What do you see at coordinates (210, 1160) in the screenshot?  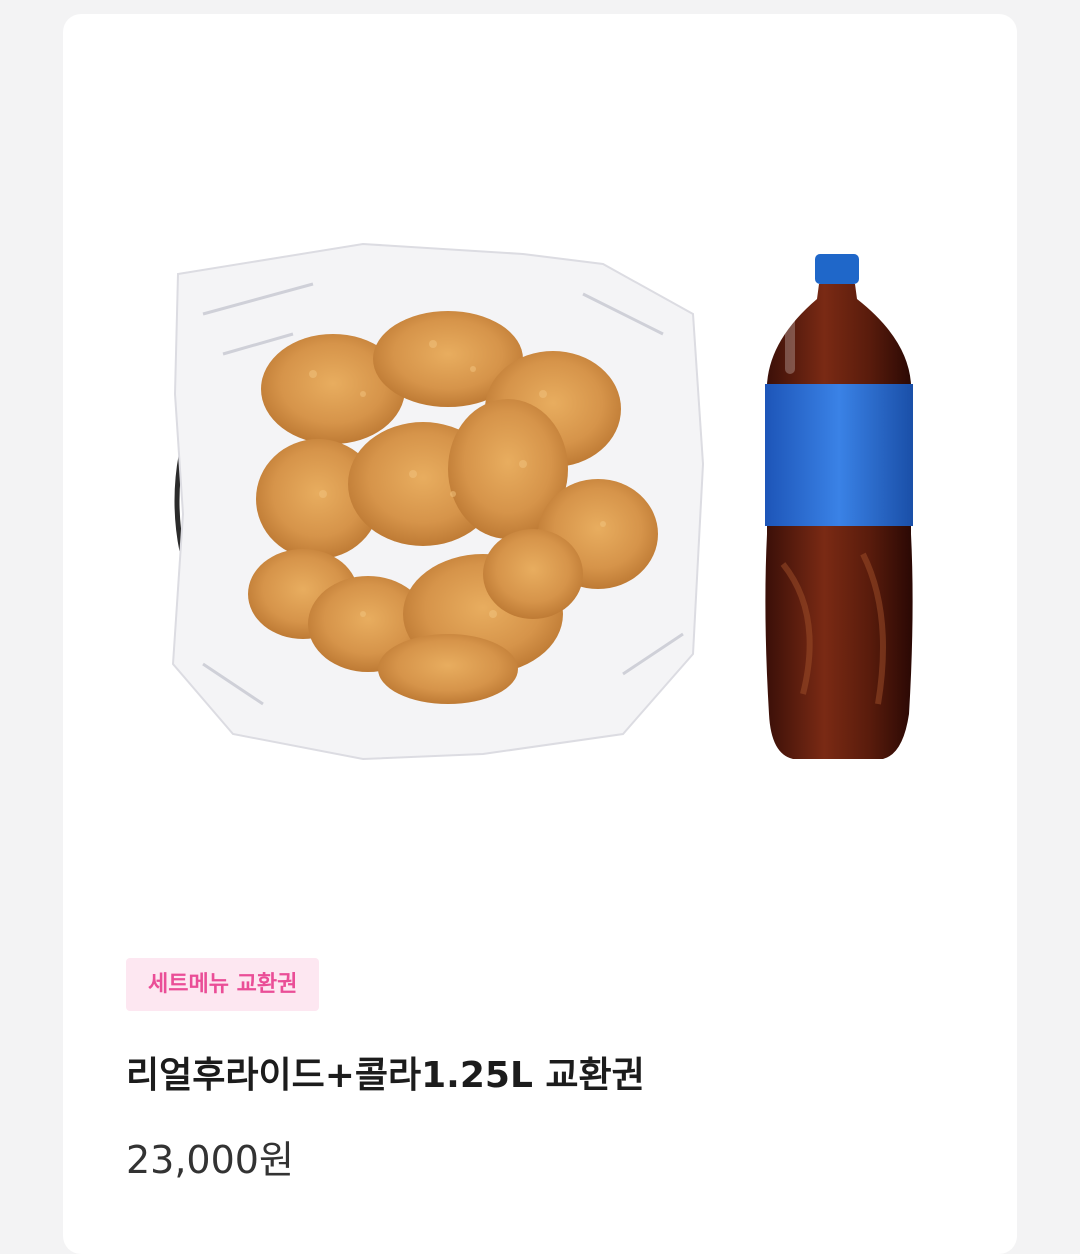 I see `product-price: 23,000원` at bounding box center [210, 1160].